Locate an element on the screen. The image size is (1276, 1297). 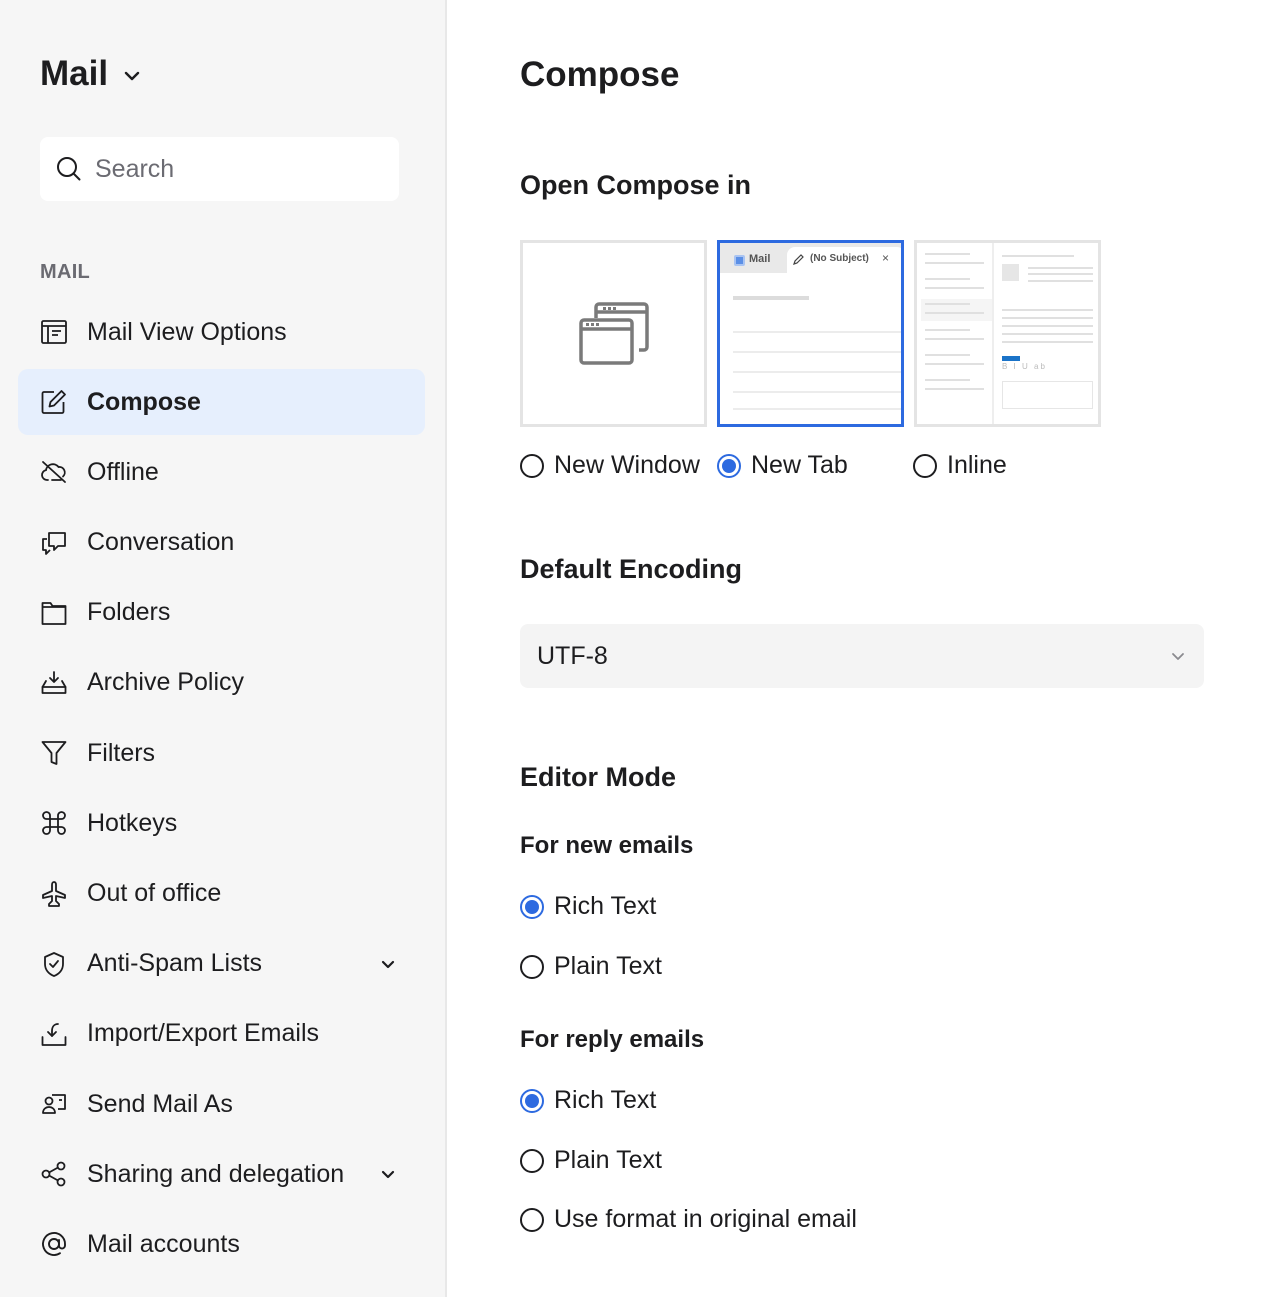
sidebar-item-conversation: Conversation is located at coordinates (221, 543).